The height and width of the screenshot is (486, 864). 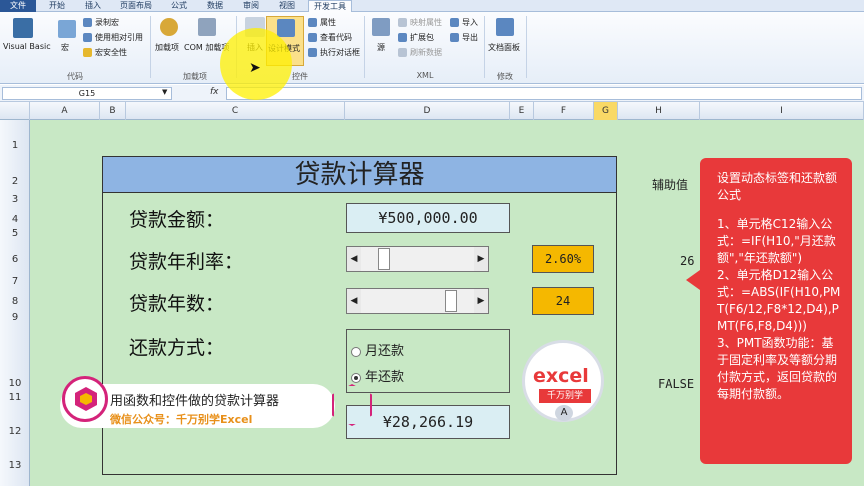 I want to click on helper-value-26: 26, so click(x=687, y=261).